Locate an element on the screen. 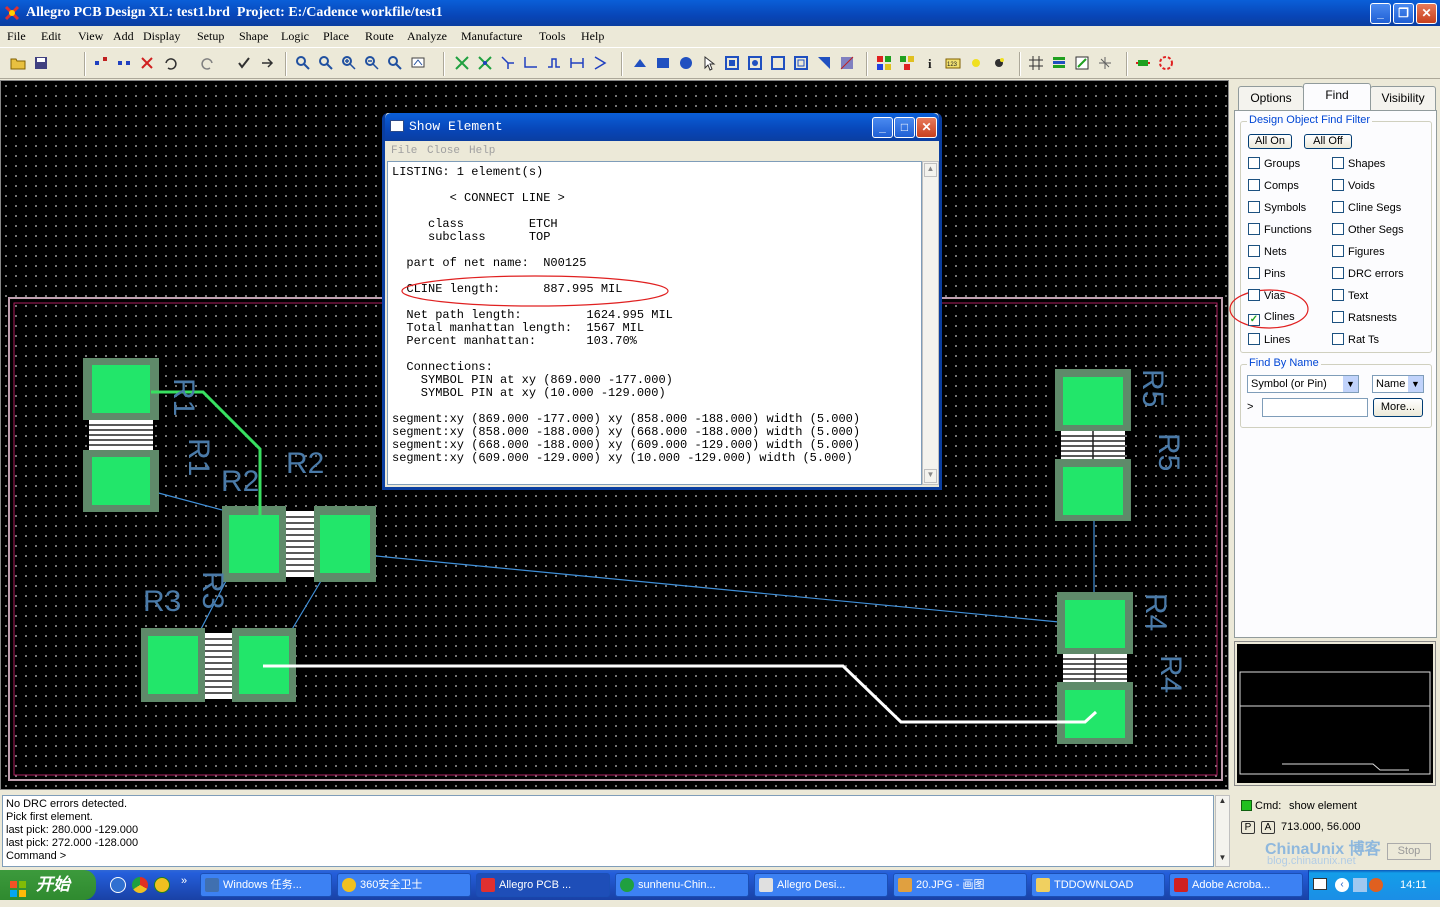 This screenshot has height=907, width=1440. stop-button: Stop is located at coordinates (1409, 851).